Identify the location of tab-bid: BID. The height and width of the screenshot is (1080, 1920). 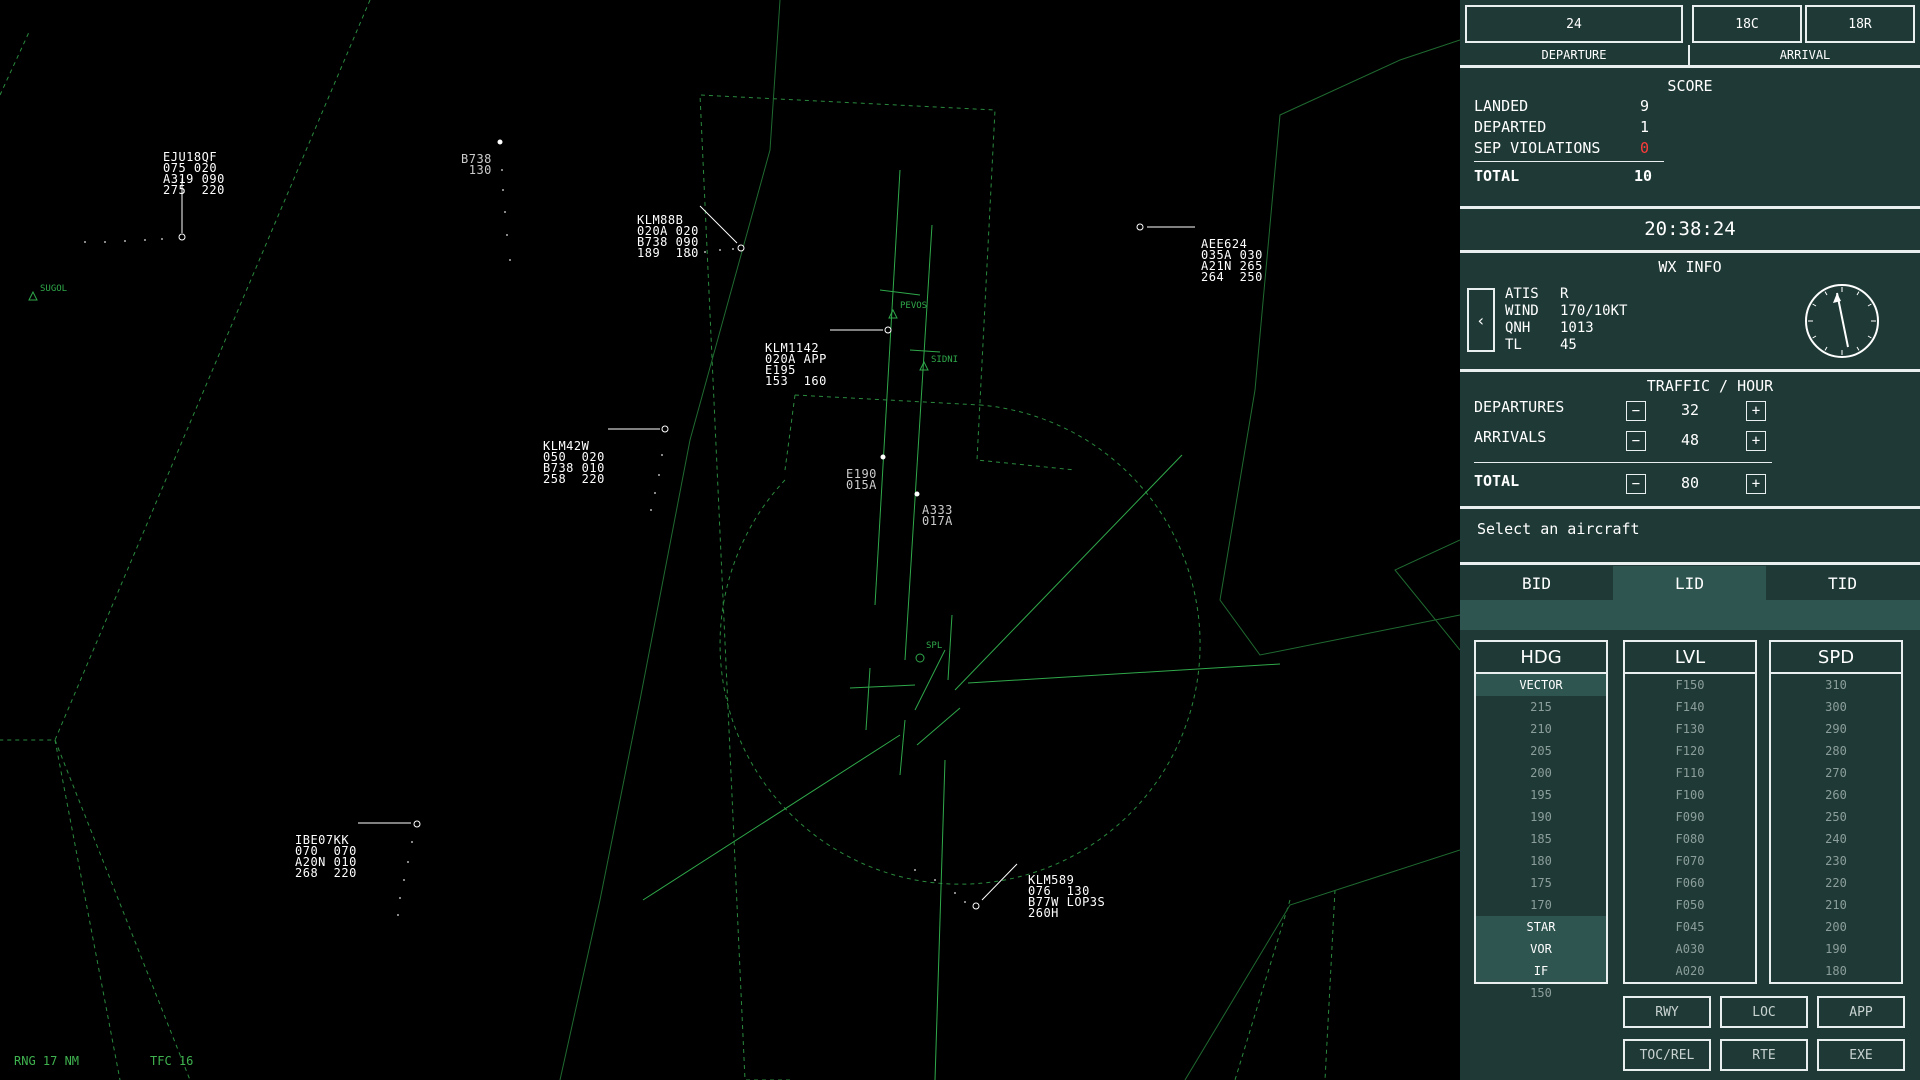
(1536, 583).